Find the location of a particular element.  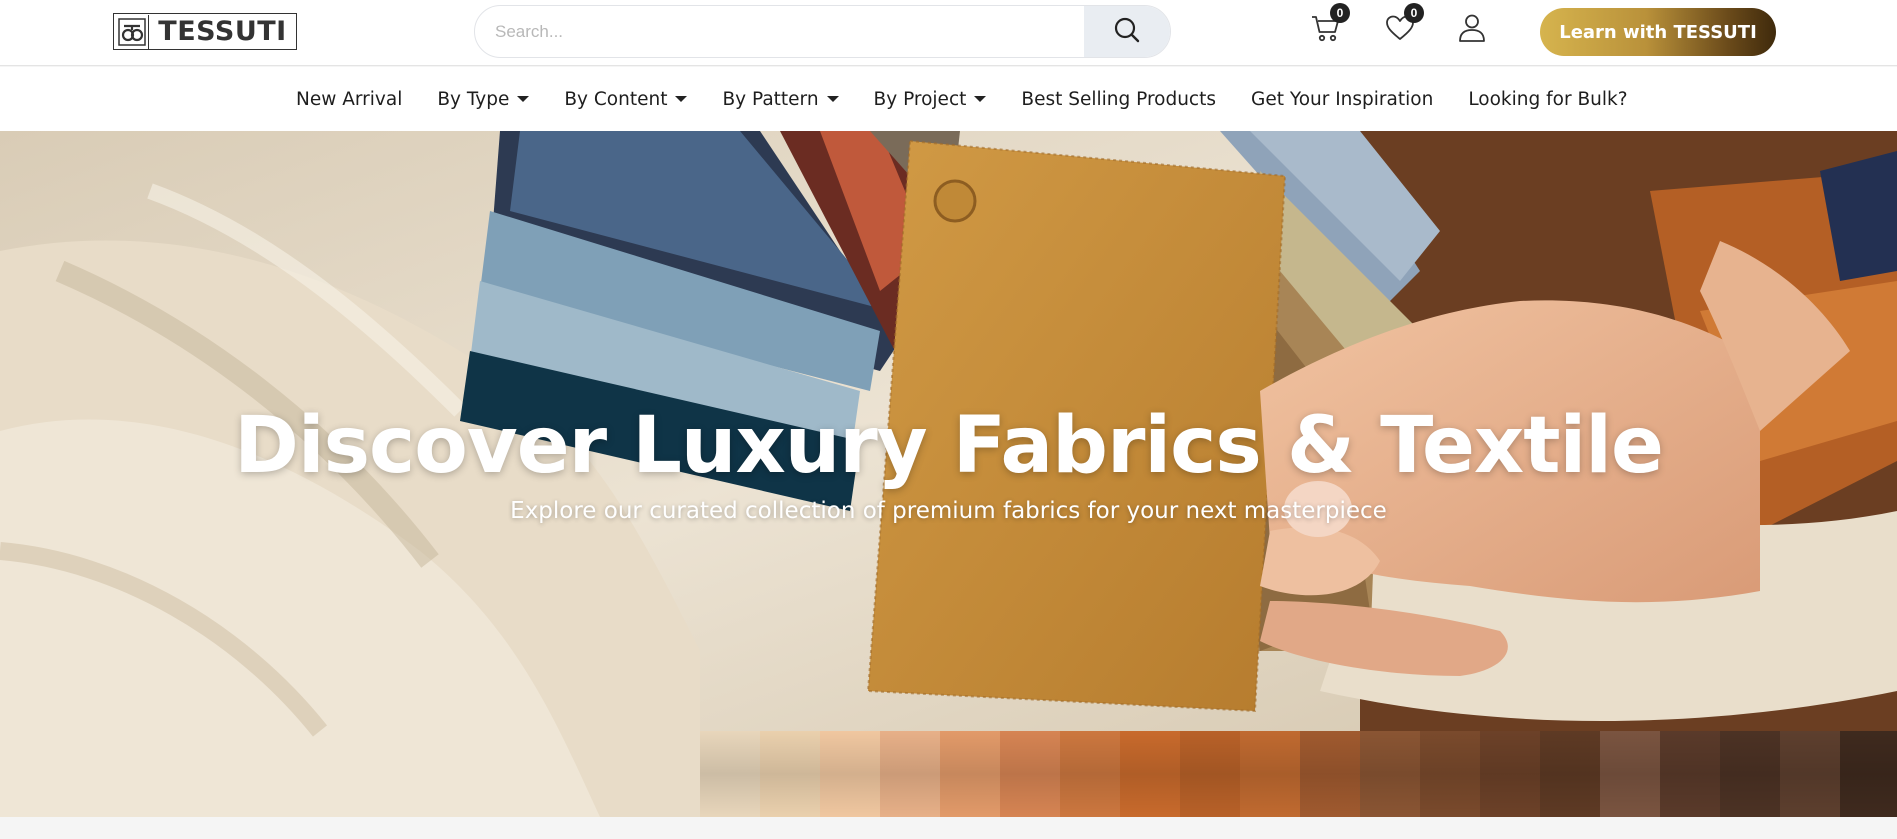

hero-title: Discover Luxury Fabrics & Textile is located at coordinates (949, 446).